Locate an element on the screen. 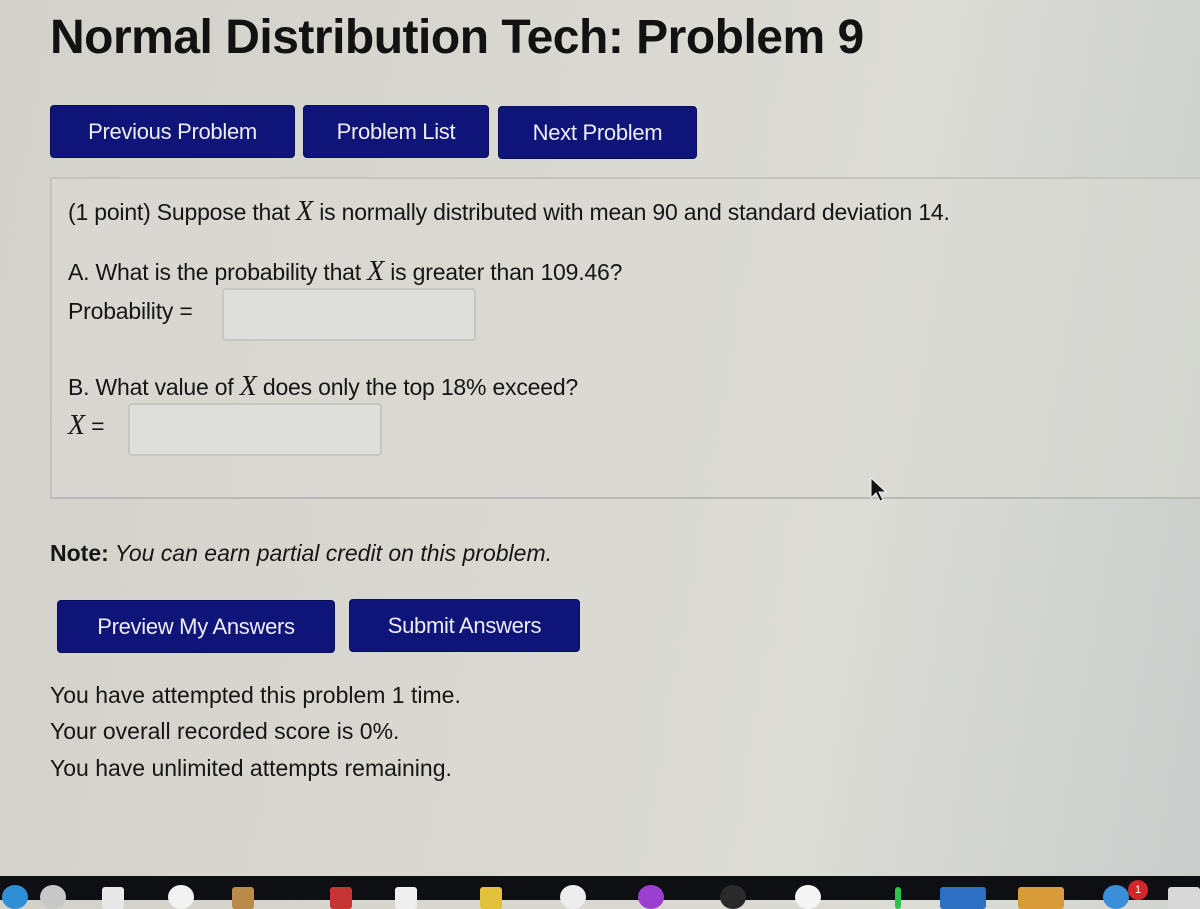  probability-input is located at coordinates (349, 314).